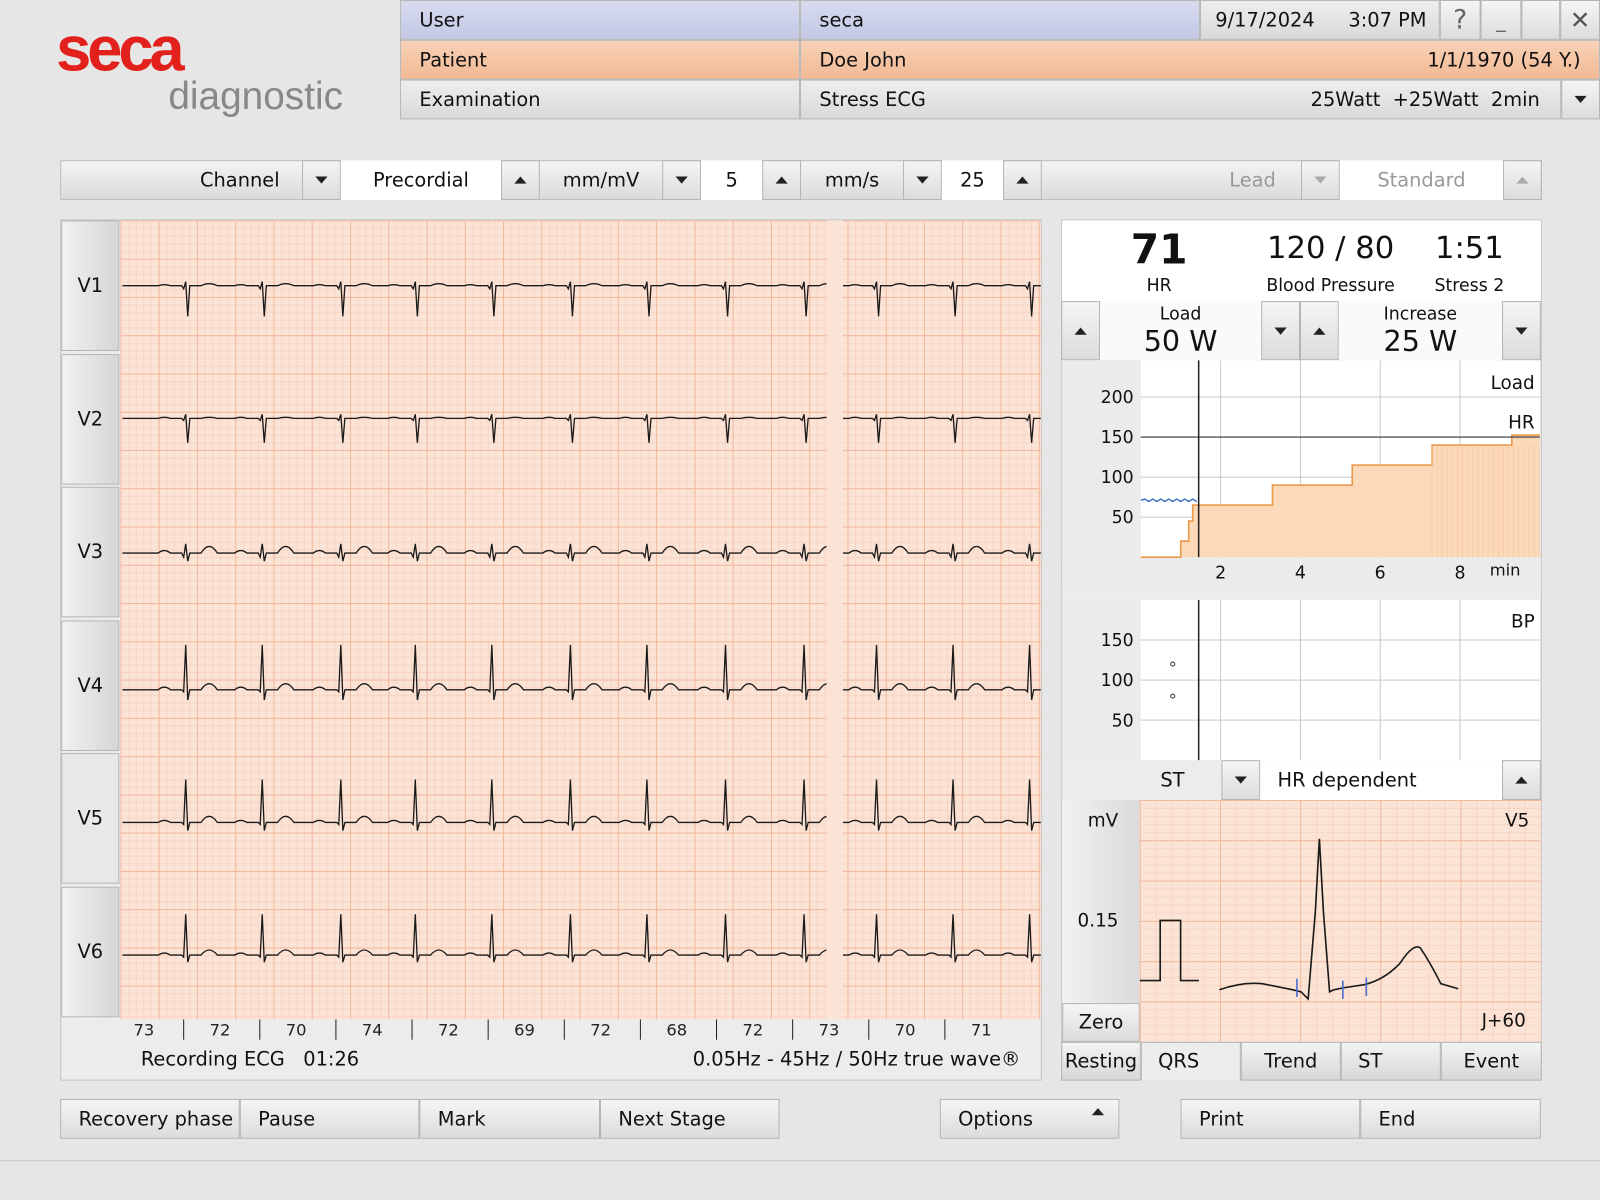 Image resolution: width=1600 pixels, height=1200 pixels. What do you see at coordinates (255, 97) in the screenshot?
I see `logo-subtitle: diagnostic` at bounding box center [255, 97].